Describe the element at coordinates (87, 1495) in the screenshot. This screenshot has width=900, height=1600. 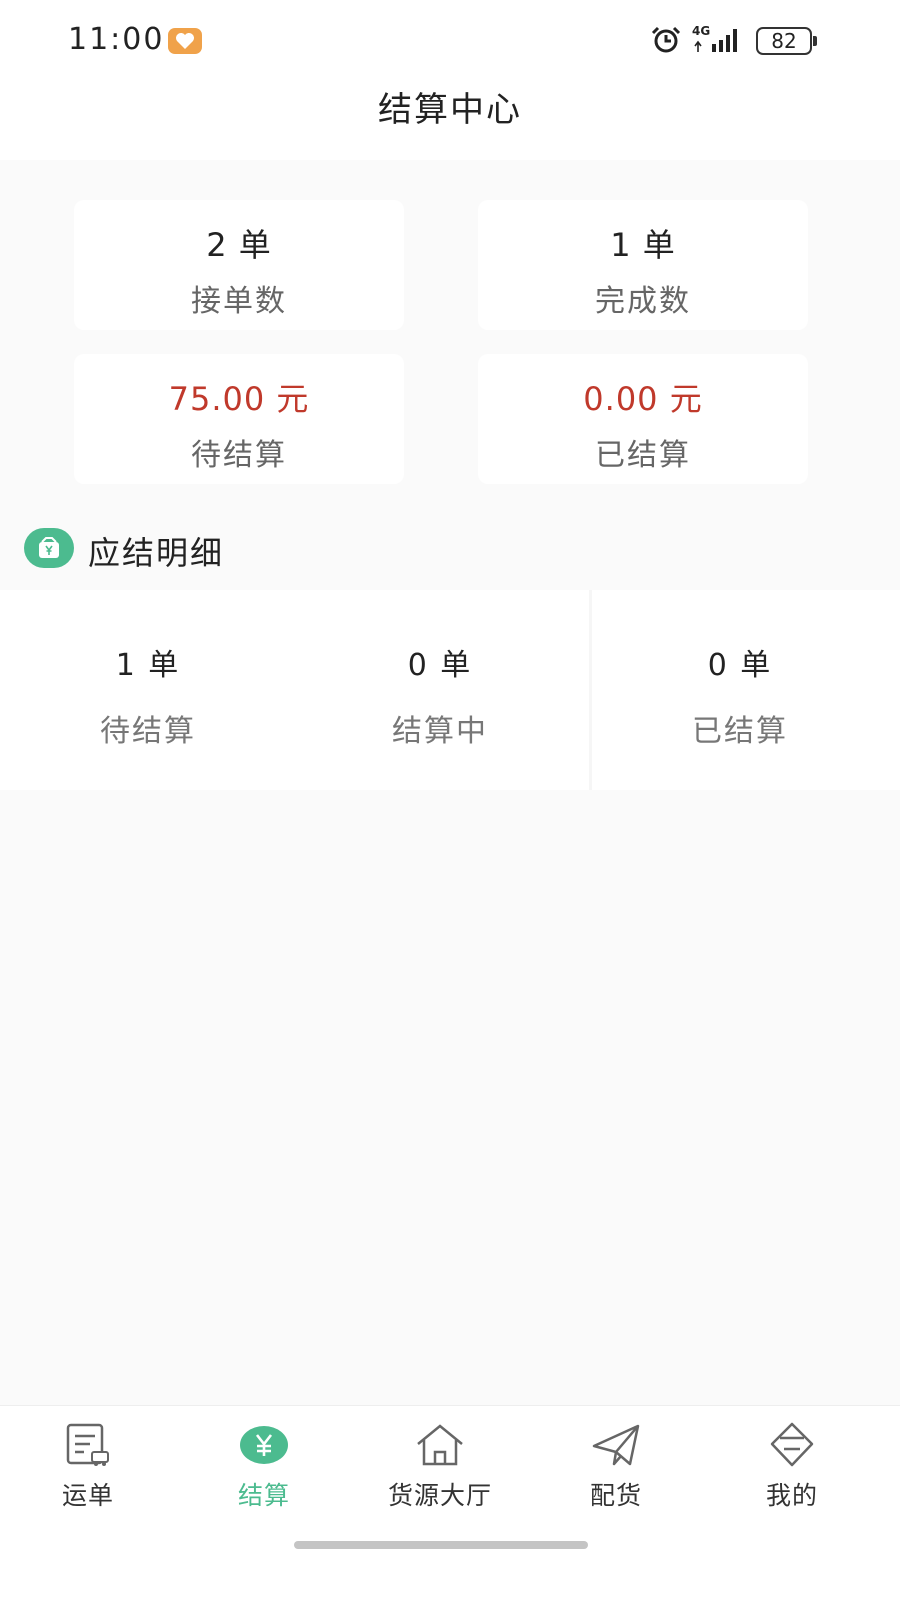
I see `tab-waybill-label: 运单` at that location.